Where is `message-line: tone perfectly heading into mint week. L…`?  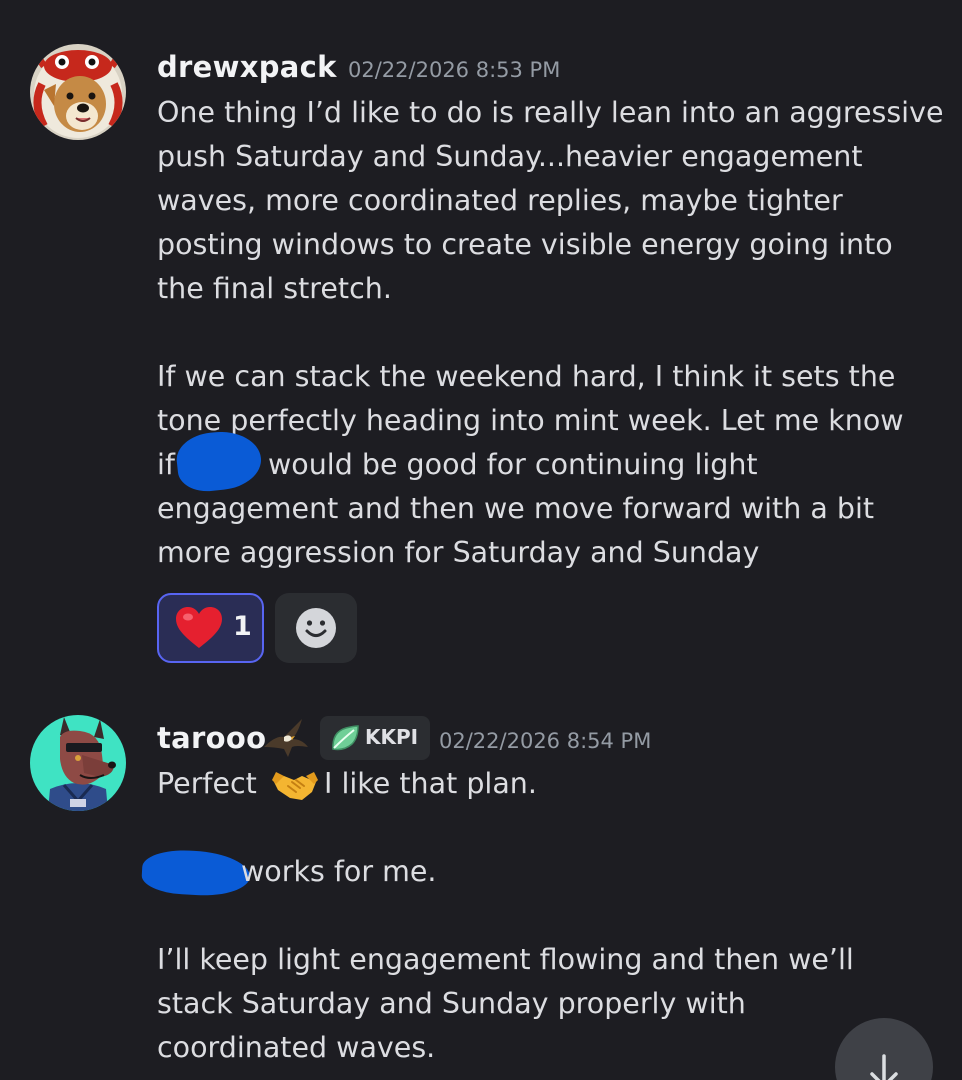
message-line: tone perfectly heading into mint week. L… is located at coordinates (530, 420).